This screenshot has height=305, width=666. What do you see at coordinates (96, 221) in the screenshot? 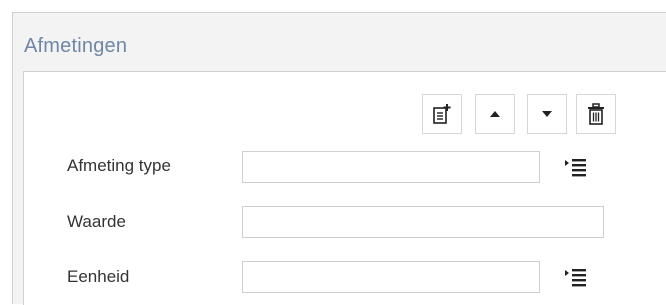
I see `value-label: Waarde` at bounding box center [96, 221].